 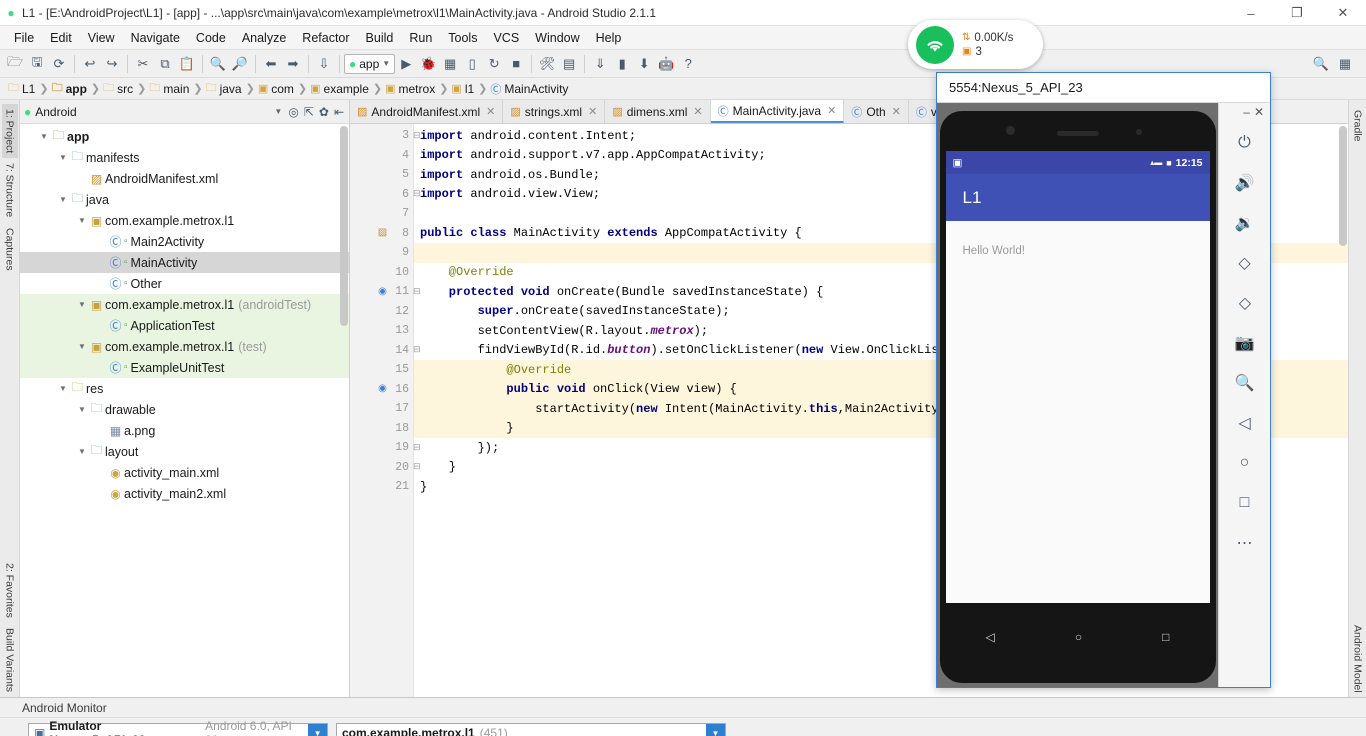 What do you see at coordinates (385, 136) in the screenshot?
I see `gutter-line: 3 ⊟` at bounding box center [385, 136].